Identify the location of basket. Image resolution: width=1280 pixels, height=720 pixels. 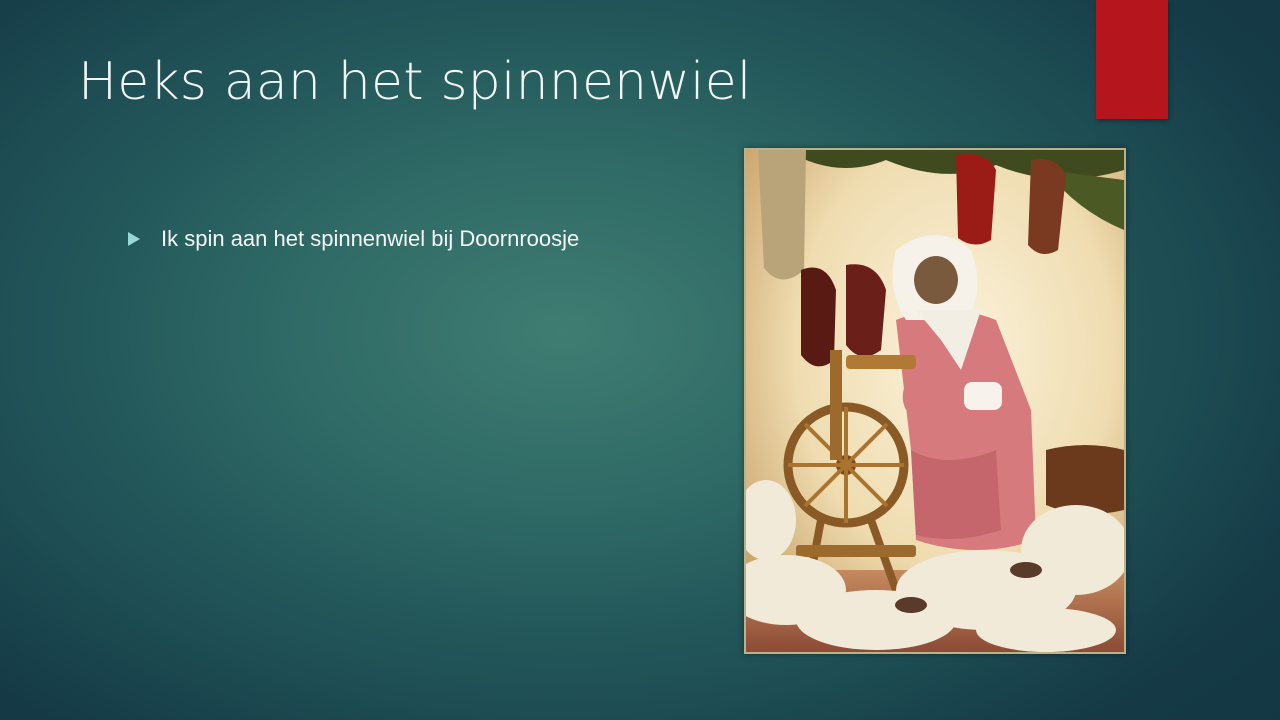
(1085, 479).